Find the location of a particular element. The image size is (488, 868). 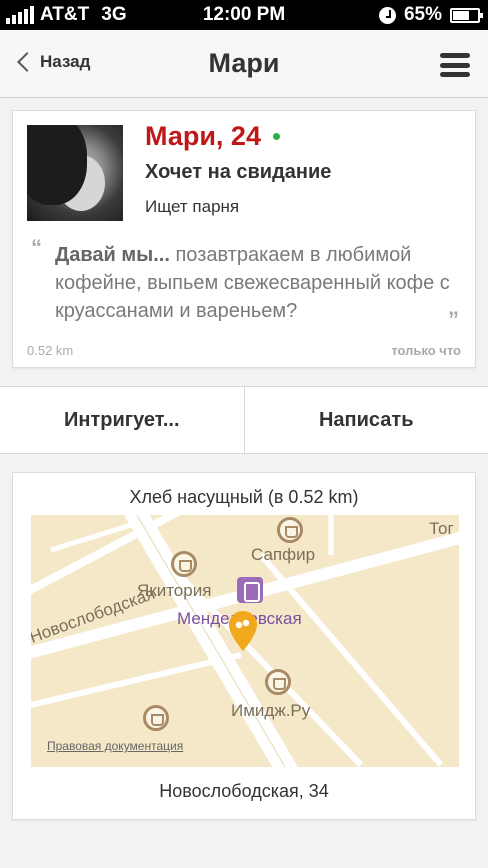

status-right: 65% is located at coordinates (430, 15).